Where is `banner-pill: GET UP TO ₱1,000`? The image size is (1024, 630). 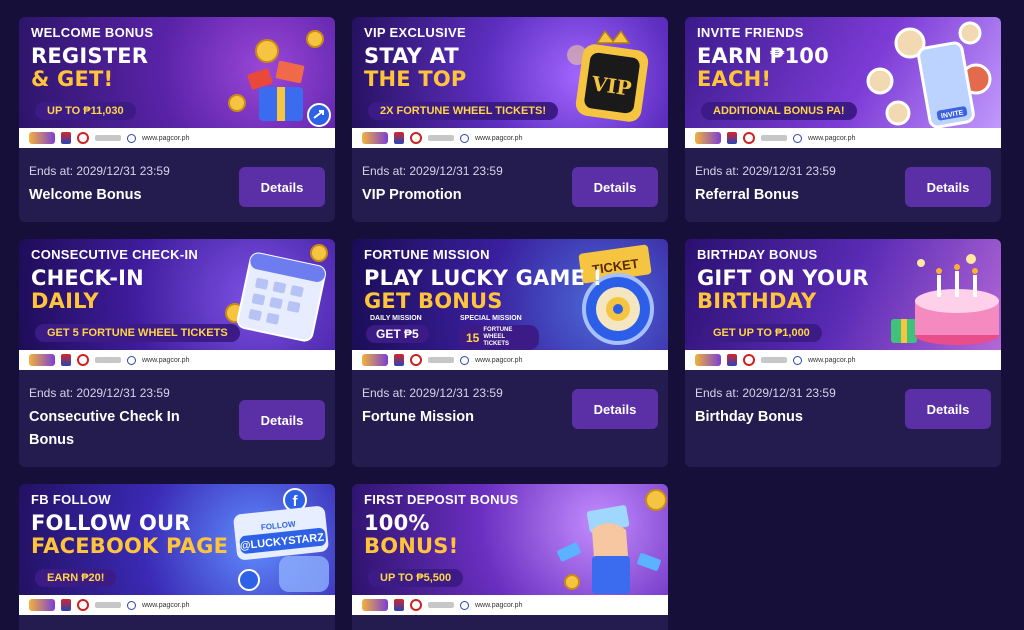 banner-pill: GET UP TO ₱1,000 is located at coordinates (761, 333).